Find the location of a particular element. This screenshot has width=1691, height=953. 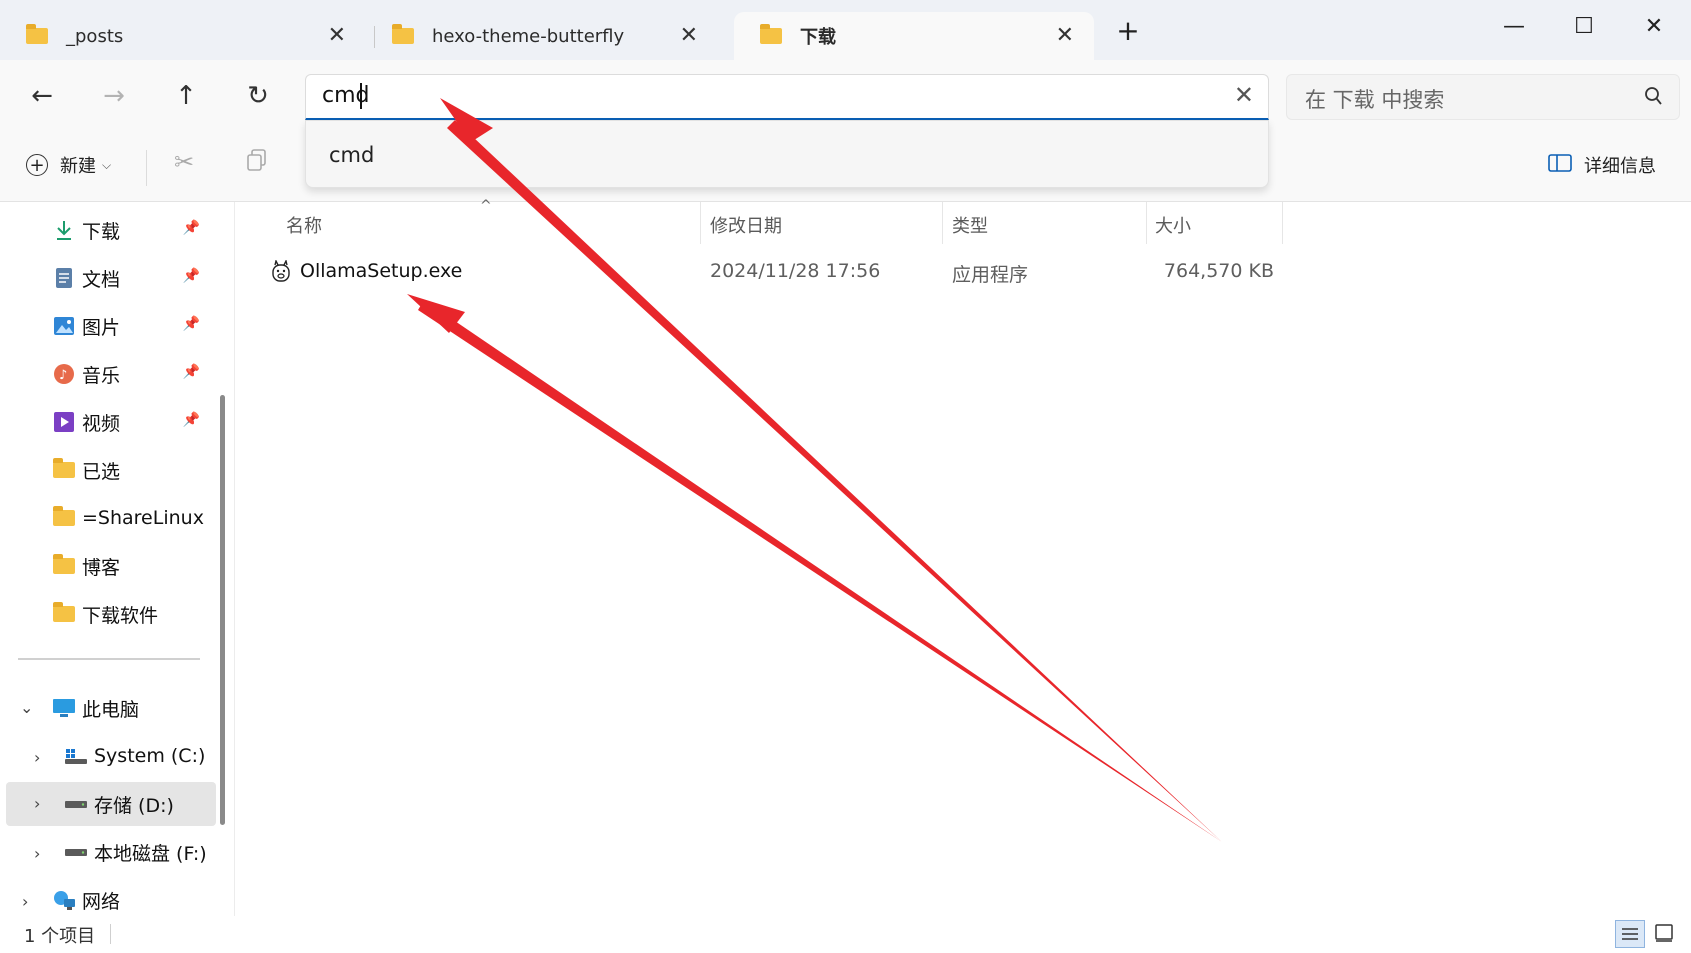

sidebar-item-drive-c: System (C:) is located at coordinates (105, 756).